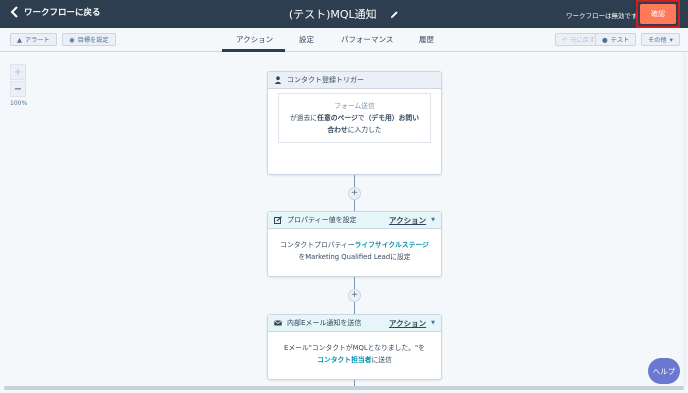 Image resolution: width=688 pixels, height=393 pixels. Describe the element at coordinates (303, 118) in the screenshot. I see `criteria-text: が過去に` at that location.